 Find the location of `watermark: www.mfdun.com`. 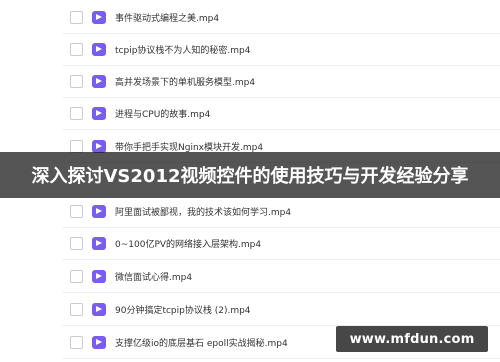

watermark: www.mfdun.com is located at coordinates (412, 339).